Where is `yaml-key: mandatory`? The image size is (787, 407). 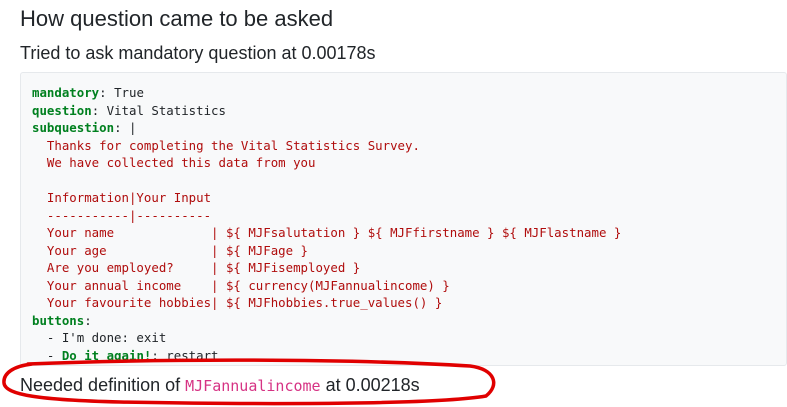
yaml-key: mandatory is located at coordinates (66, 92).